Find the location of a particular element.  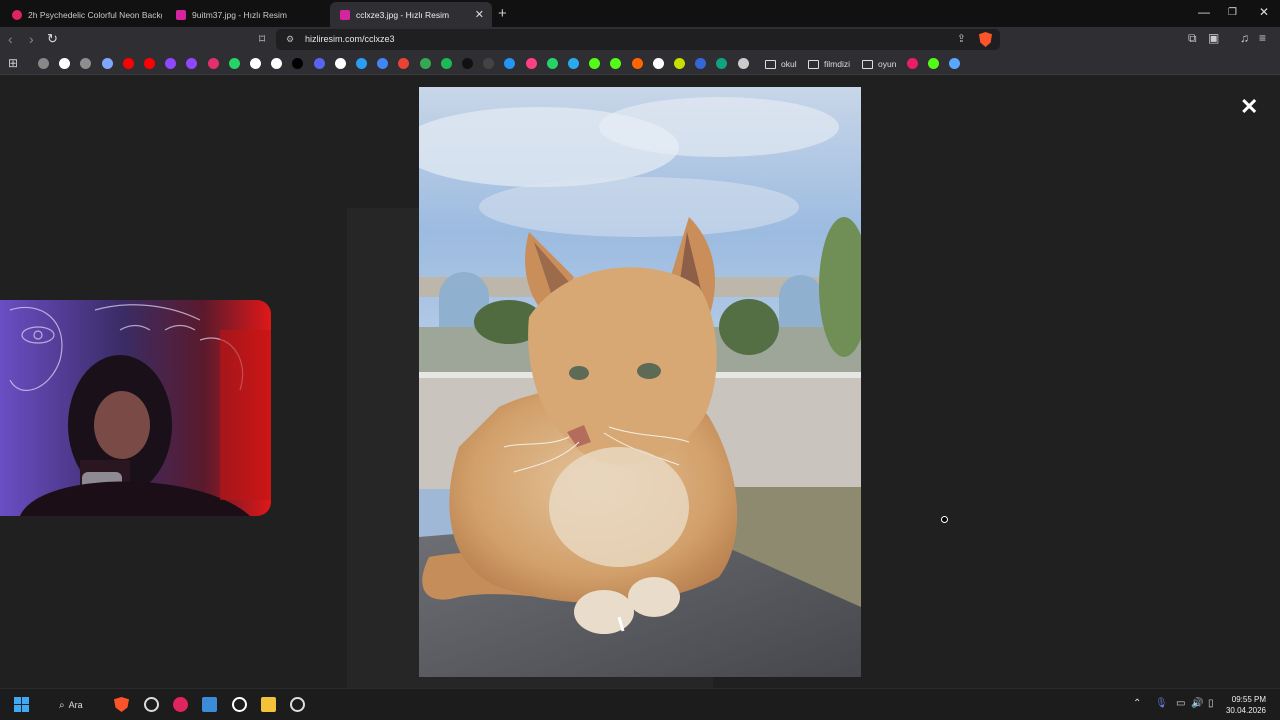

volume-icon: 🔊 is located at coordinates (1197, 703).